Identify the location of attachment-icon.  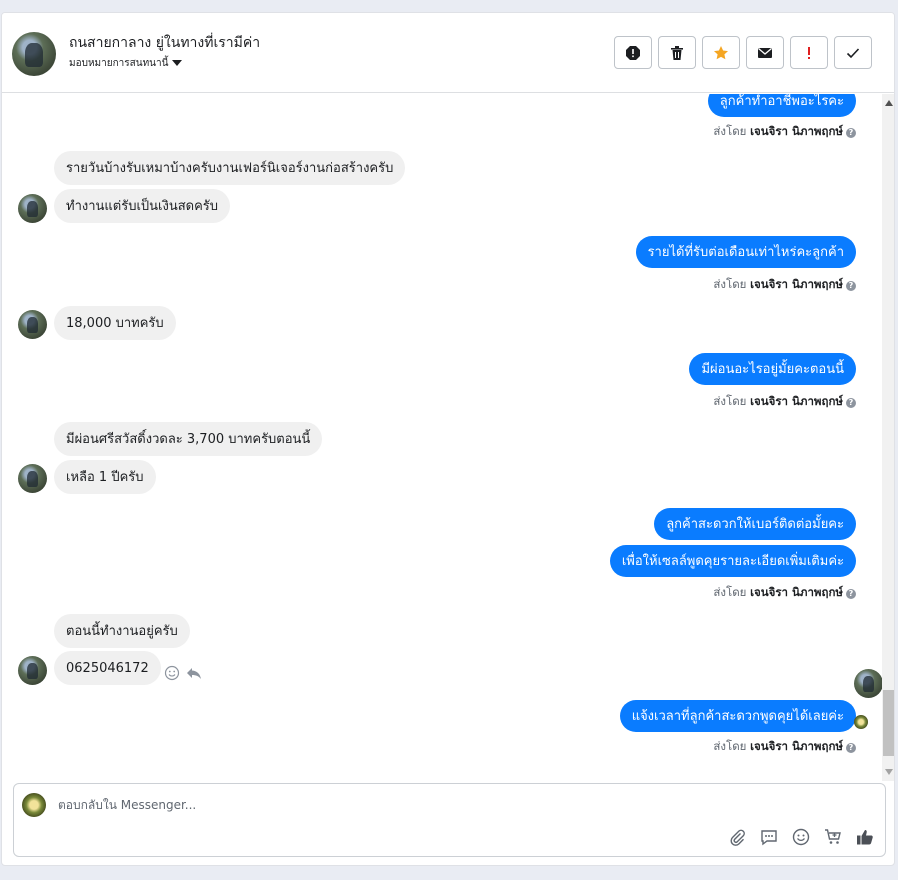
(737, 837).